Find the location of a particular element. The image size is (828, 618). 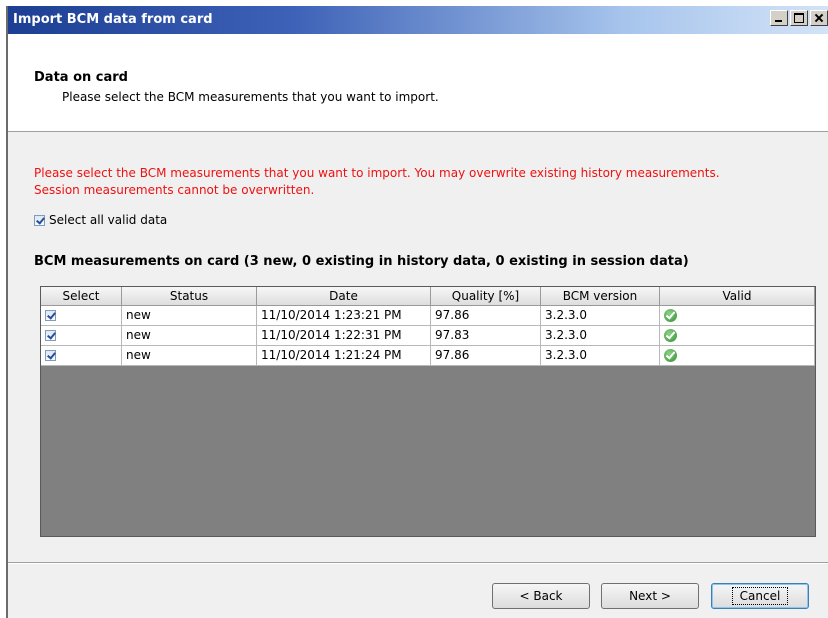

quality-cell: 97.83 is located at coordinates (486, 336).